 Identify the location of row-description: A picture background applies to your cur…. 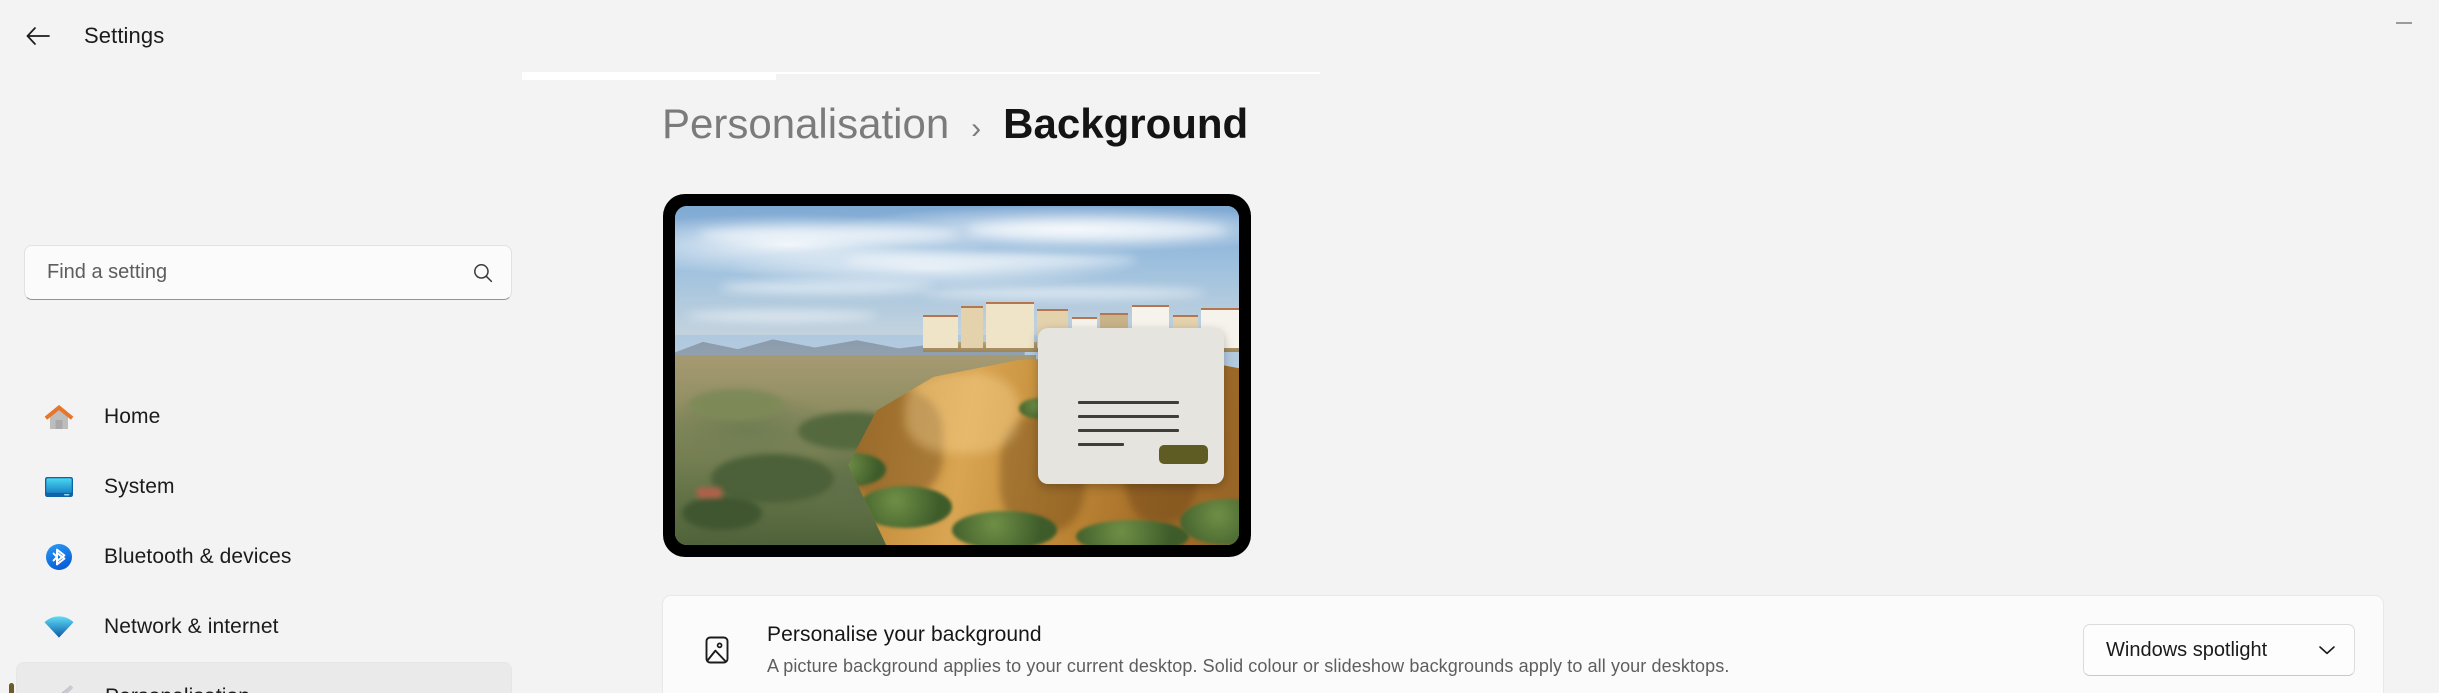
(1248, 666).